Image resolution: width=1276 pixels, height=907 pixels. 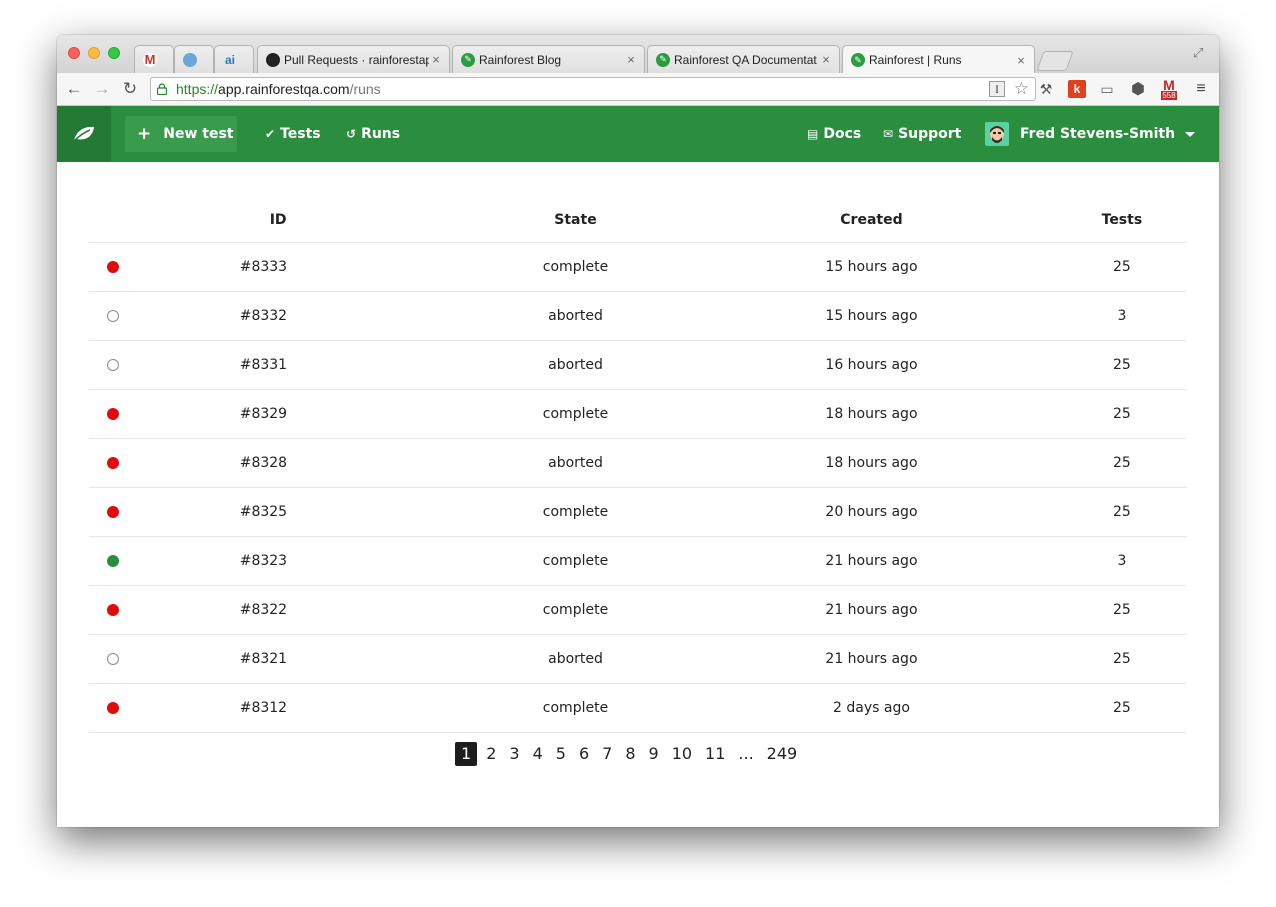 I want to click on url-path: /runs, so click(x=365, y=89).